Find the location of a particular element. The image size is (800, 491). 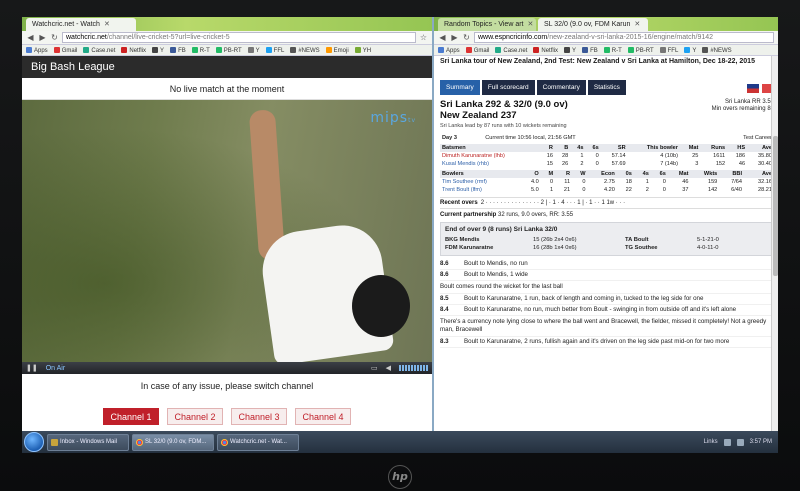

bowler-name: Tim Southee (rmf) is located at coordinates (480, 182).